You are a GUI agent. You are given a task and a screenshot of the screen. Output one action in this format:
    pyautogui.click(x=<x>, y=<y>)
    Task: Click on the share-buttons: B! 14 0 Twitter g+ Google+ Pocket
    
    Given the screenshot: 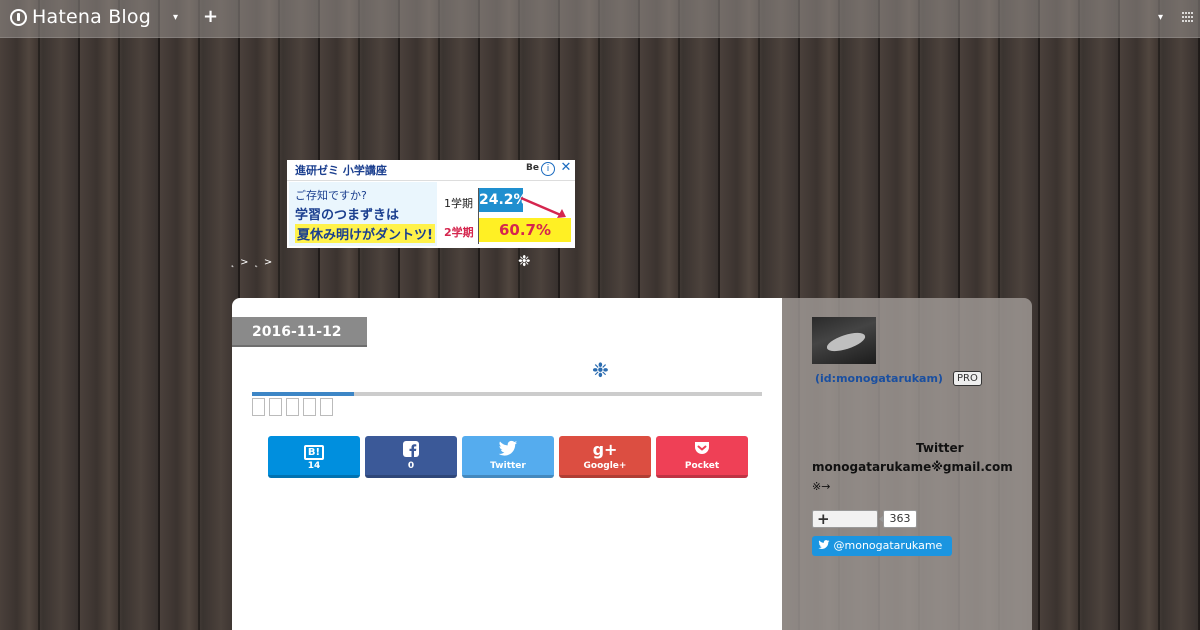 What is the action you would take?
    pyautogui.click(x=508, y=457)
    